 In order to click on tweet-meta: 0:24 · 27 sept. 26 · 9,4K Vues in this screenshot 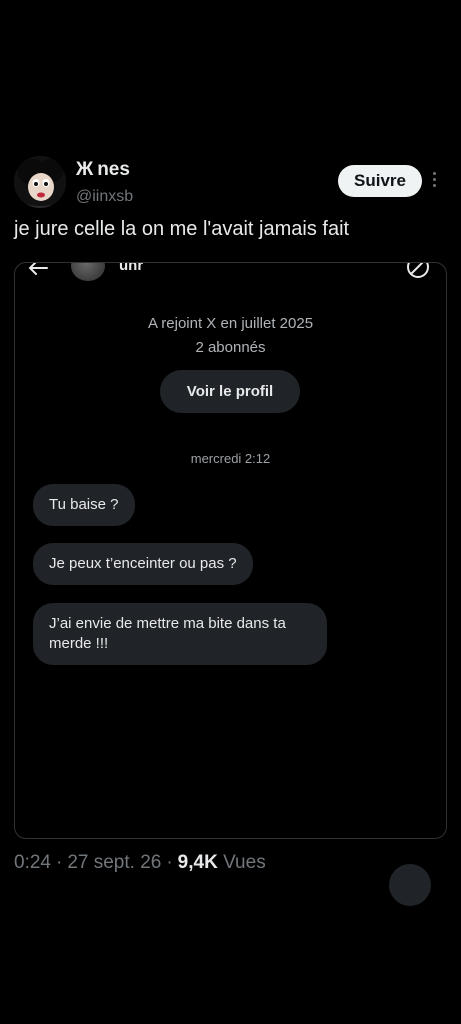, I will do `click(140, 863)`.